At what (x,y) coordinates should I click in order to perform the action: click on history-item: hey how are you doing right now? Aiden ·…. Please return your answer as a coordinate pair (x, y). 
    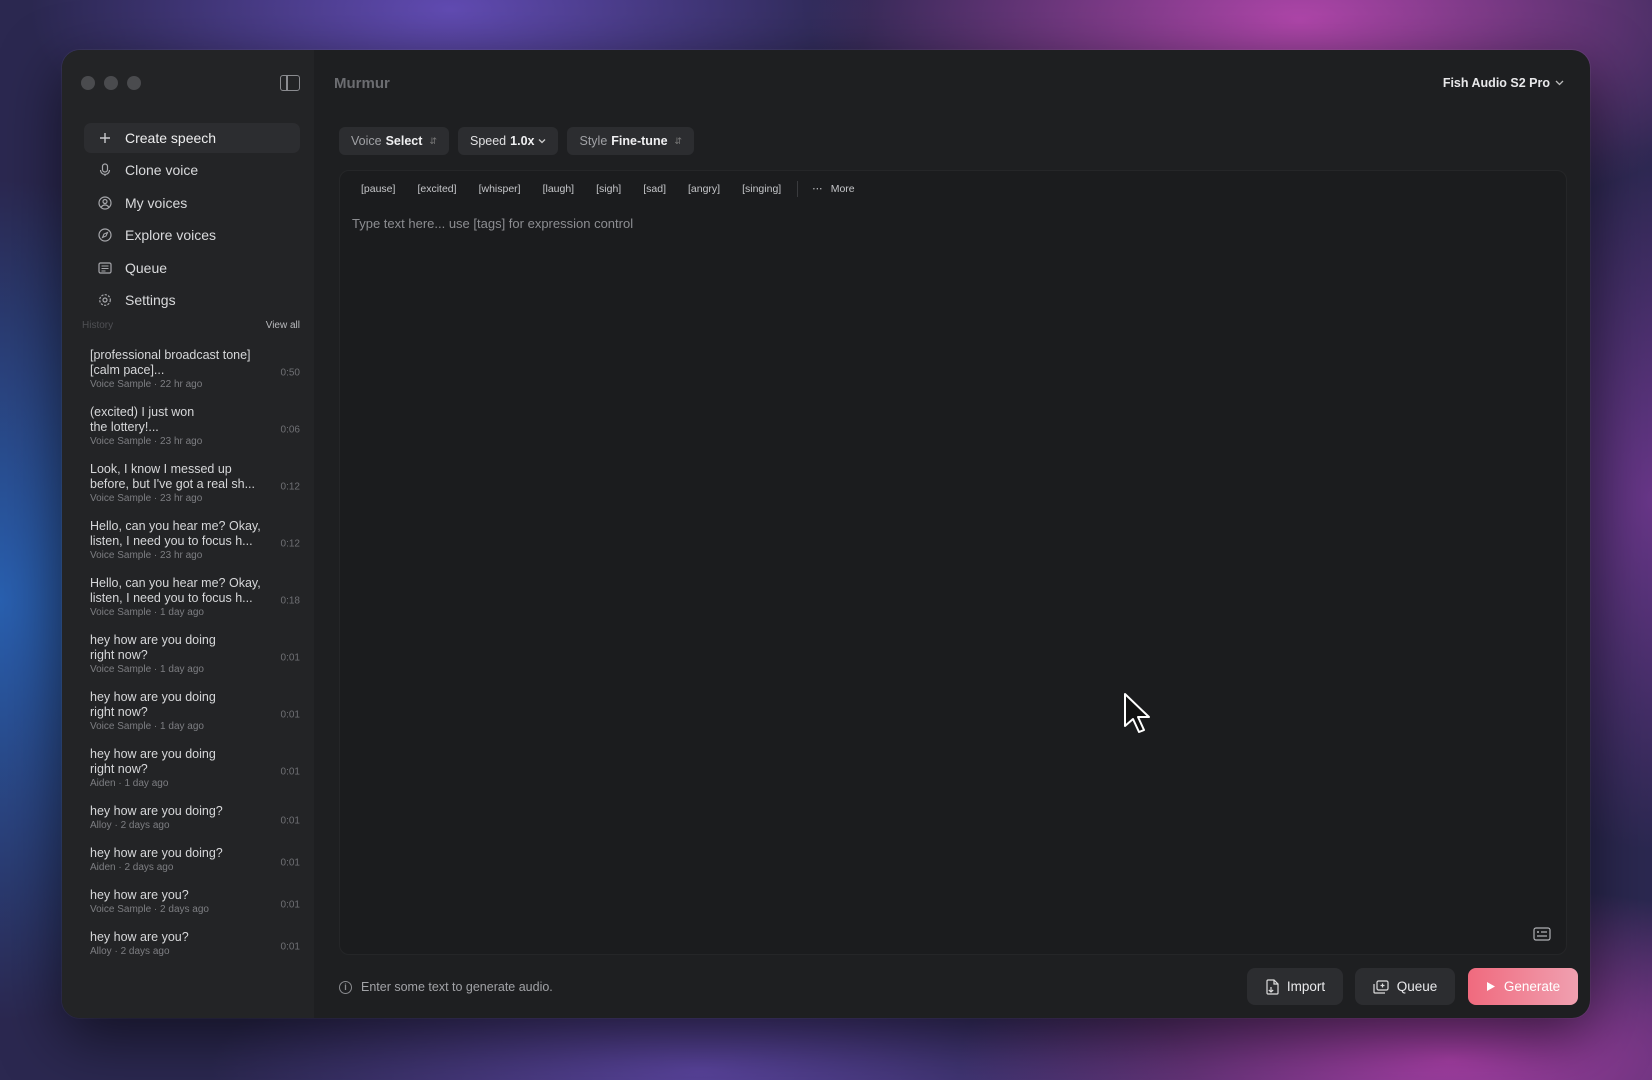
    Looking at the image, I should click on (191, 771).